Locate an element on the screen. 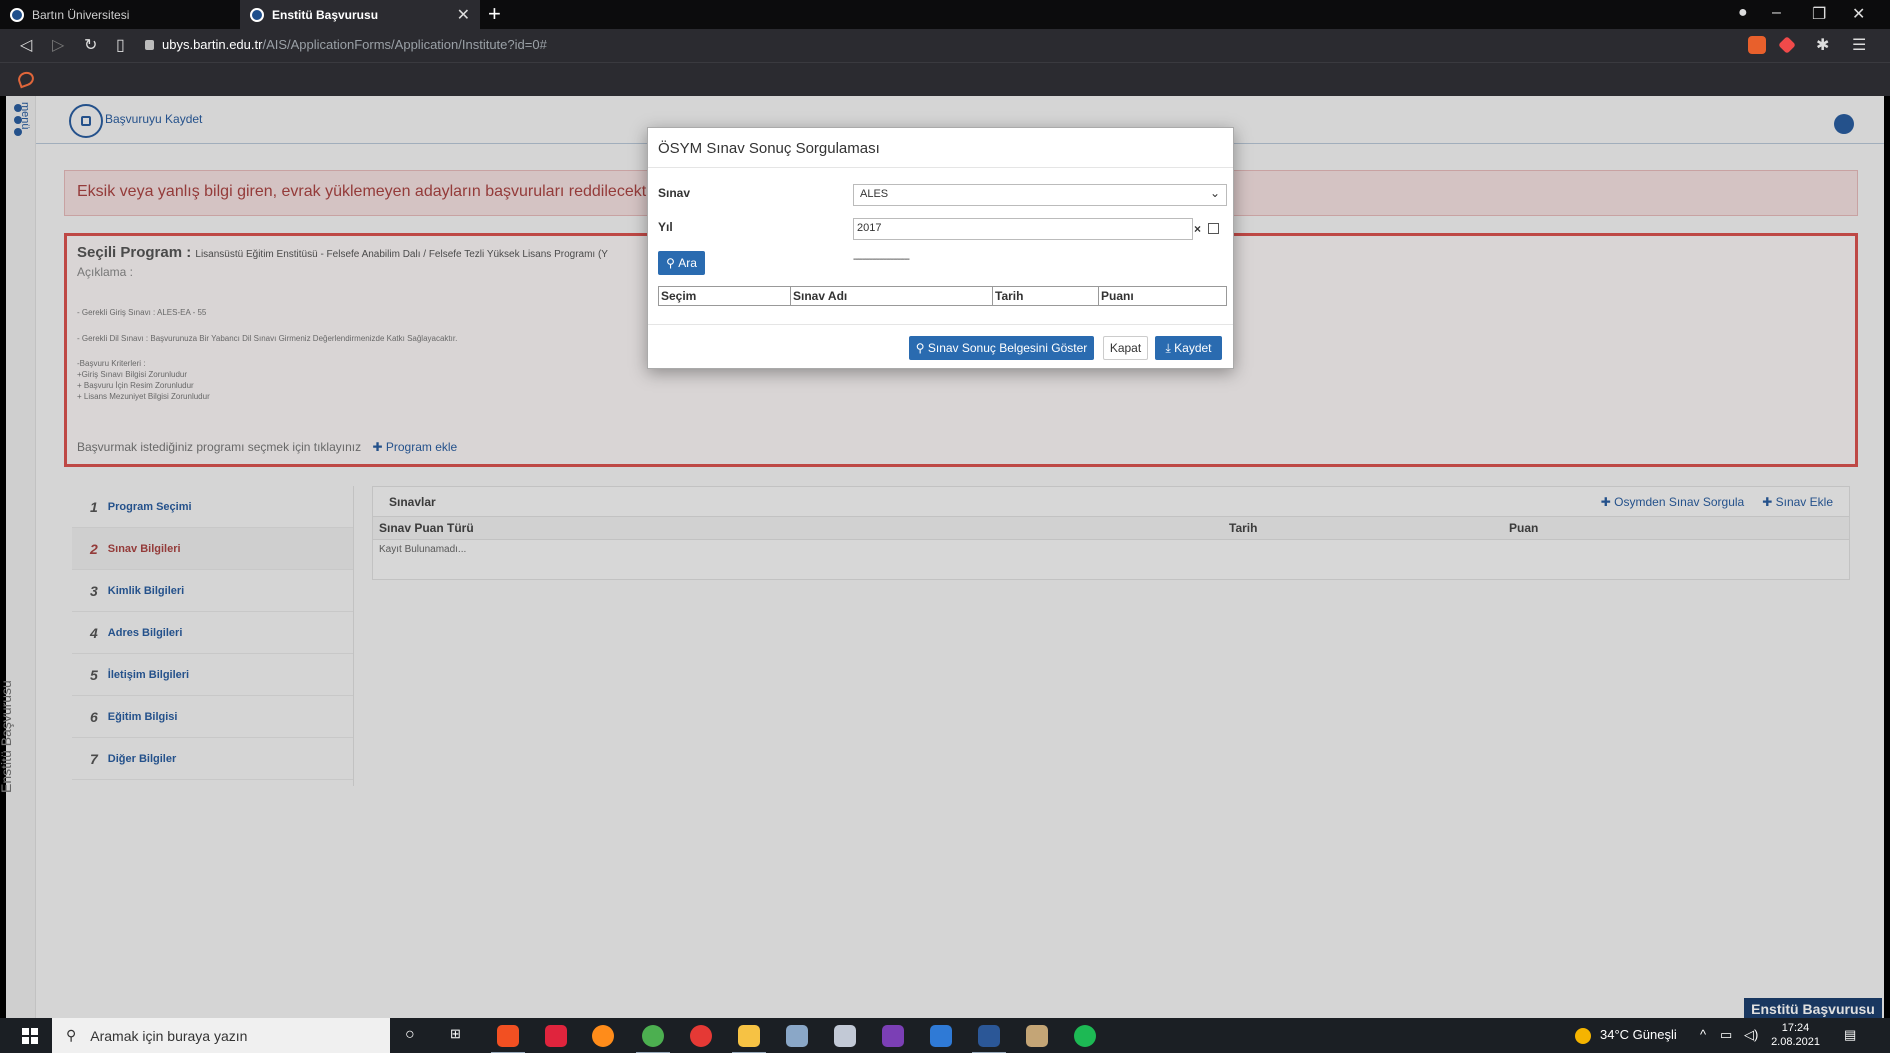  weather-text: 34°C Güneşli is located at coordinates (1638, 1034).